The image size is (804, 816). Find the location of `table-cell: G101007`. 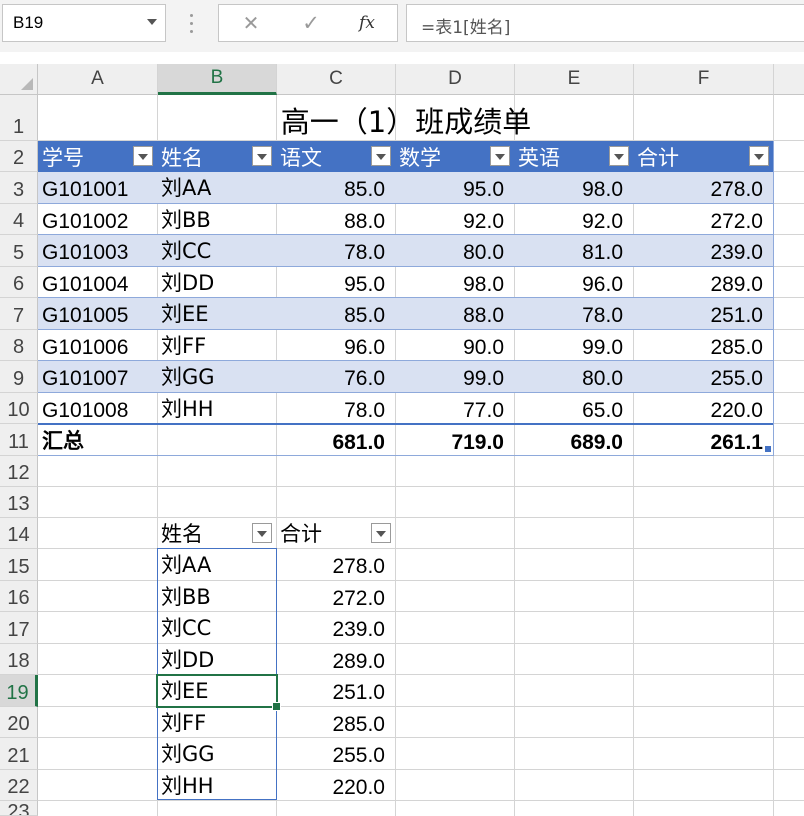

table-cell: G101007 is located at coordinates (97, 376).